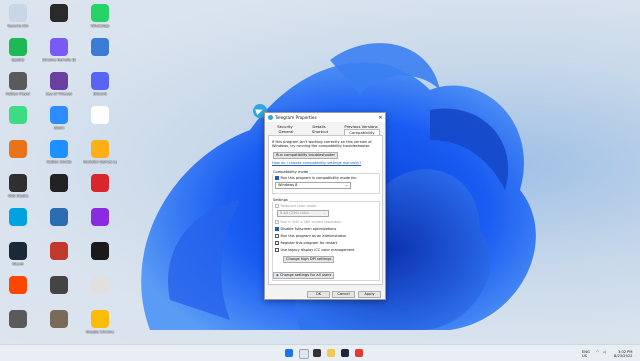 The image size is (640, 361). Describe the element at coordinates (317, 353) in the screenshot. I see `task-view-icon` at that location.